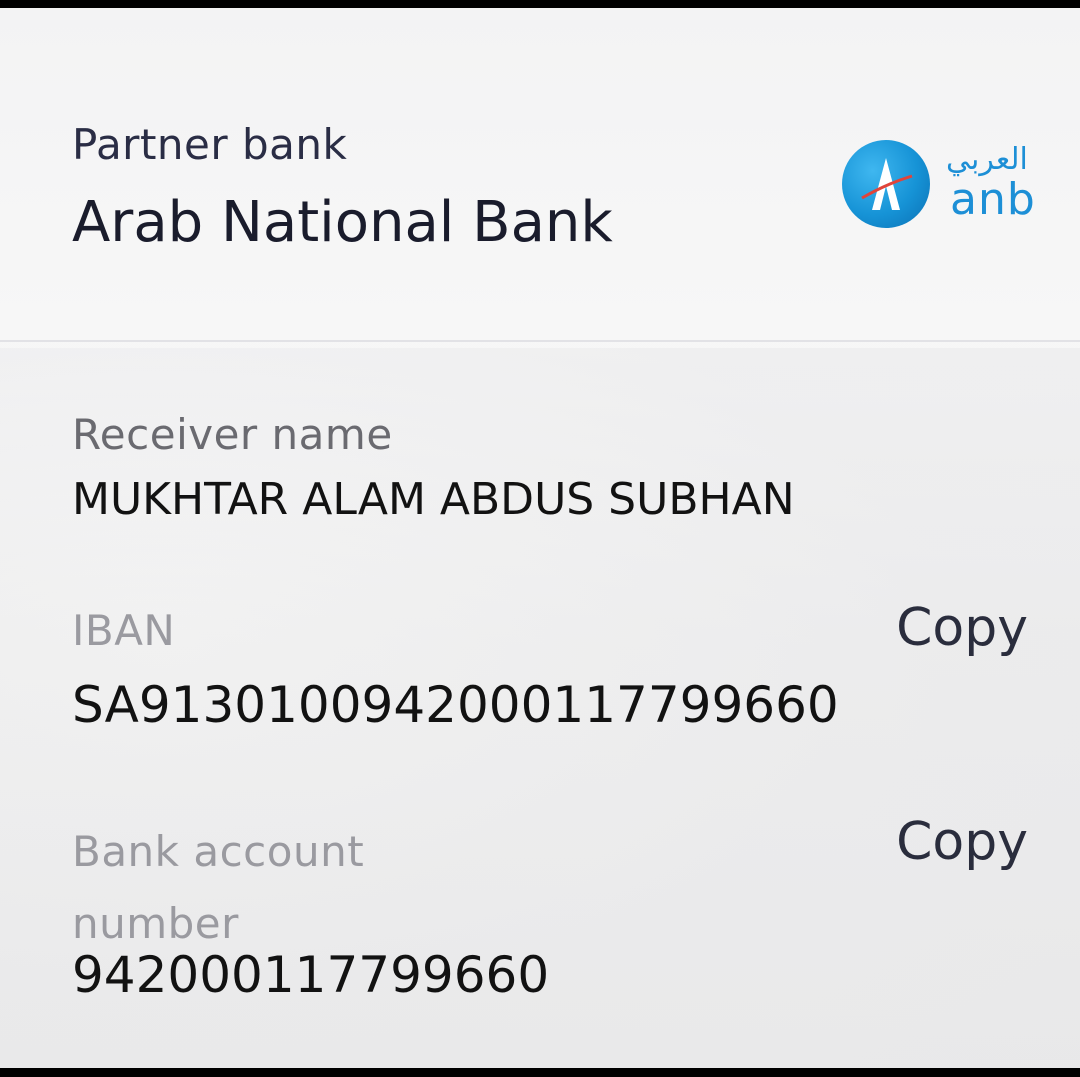  Describe the element at coordinates (342, 222) in the screenshot. I see `partner-bank-name: Arab National Bank` at that location.